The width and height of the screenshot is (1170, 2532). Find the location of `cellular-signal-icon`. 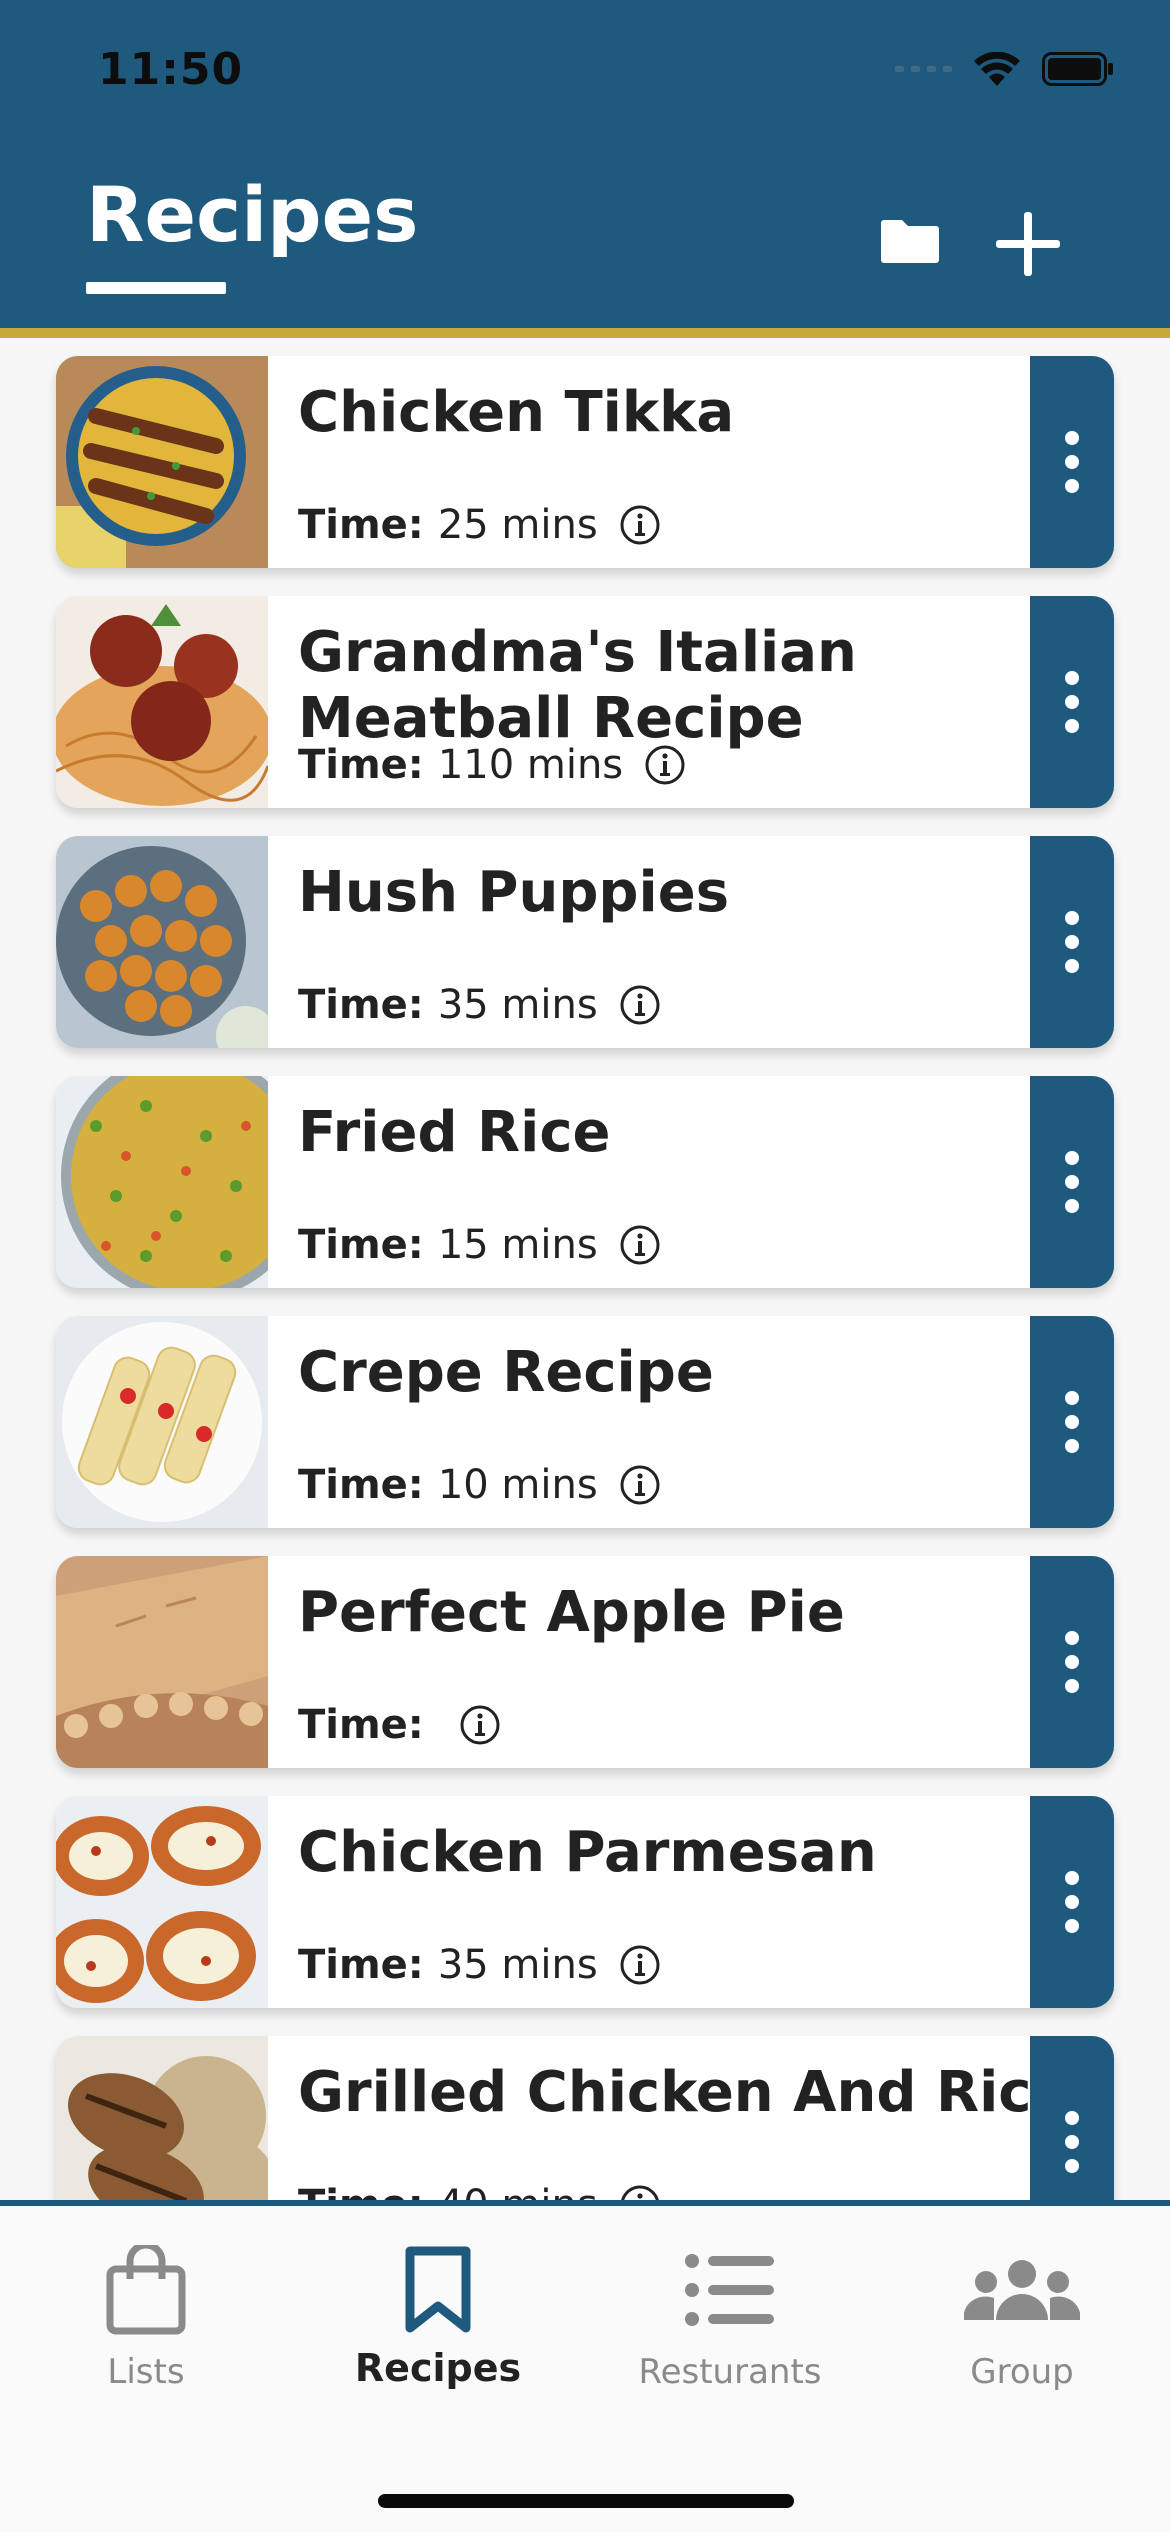

cellular-signal-icon is located at coordinates (923, 69).